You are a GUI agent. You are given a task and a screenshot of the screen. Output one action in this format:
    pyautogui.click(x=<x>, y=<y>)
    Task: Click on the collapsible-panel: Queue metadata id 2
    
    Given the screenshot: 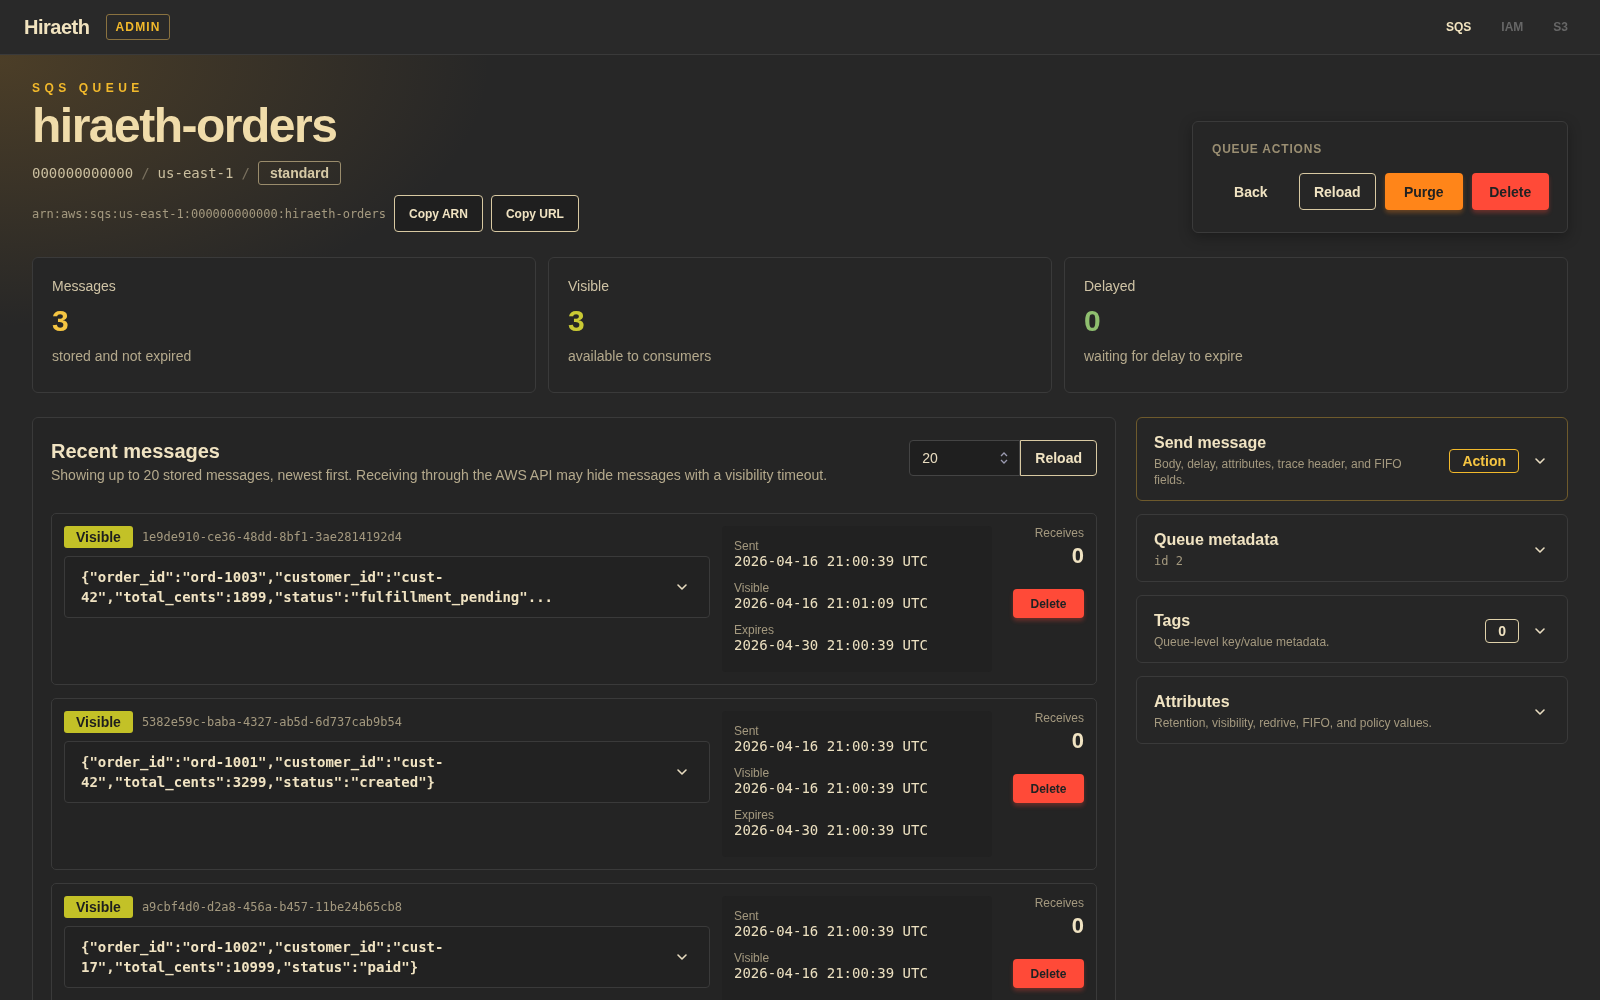 What is the action you would take?
    pyautogui.click(x=1352, y=548)
    